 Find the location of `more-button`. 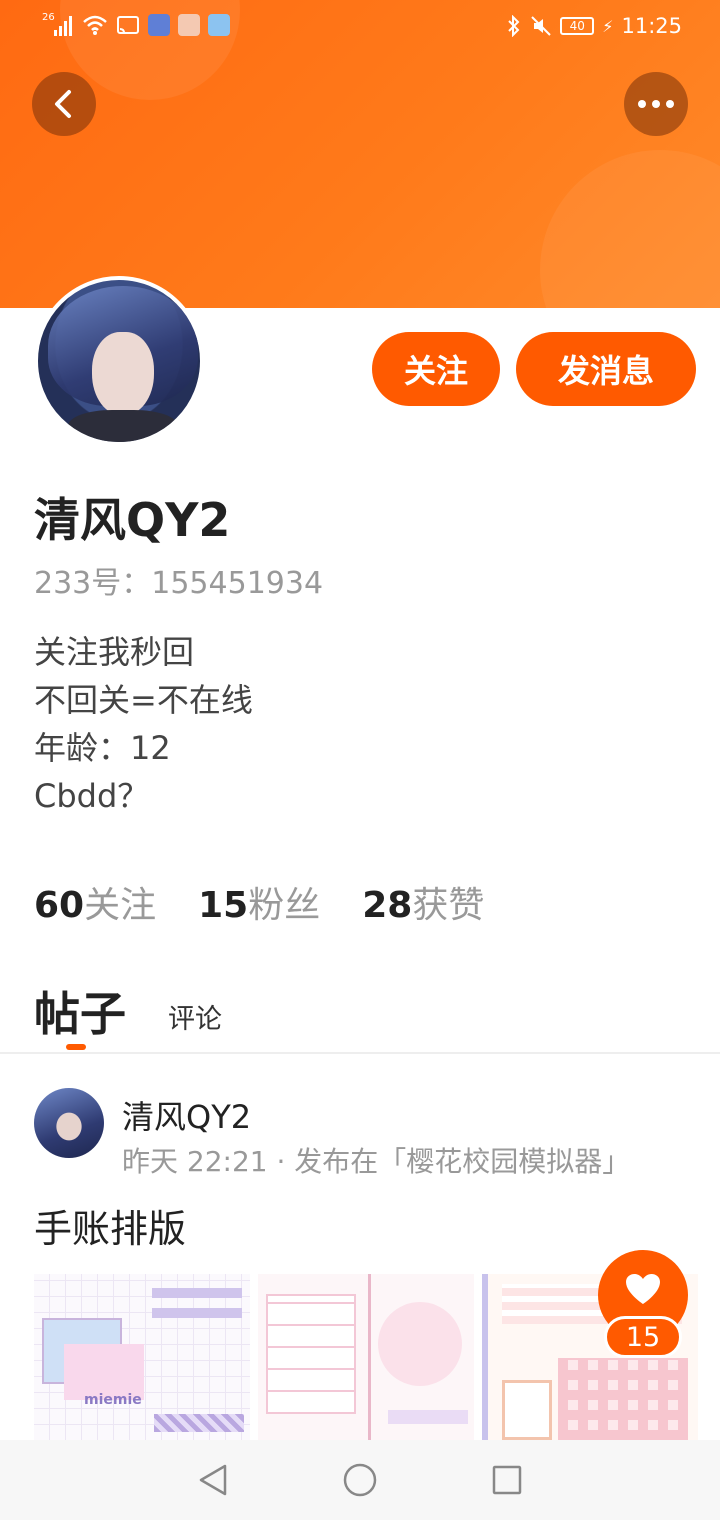

more-button is located at coordinates (656, 104).